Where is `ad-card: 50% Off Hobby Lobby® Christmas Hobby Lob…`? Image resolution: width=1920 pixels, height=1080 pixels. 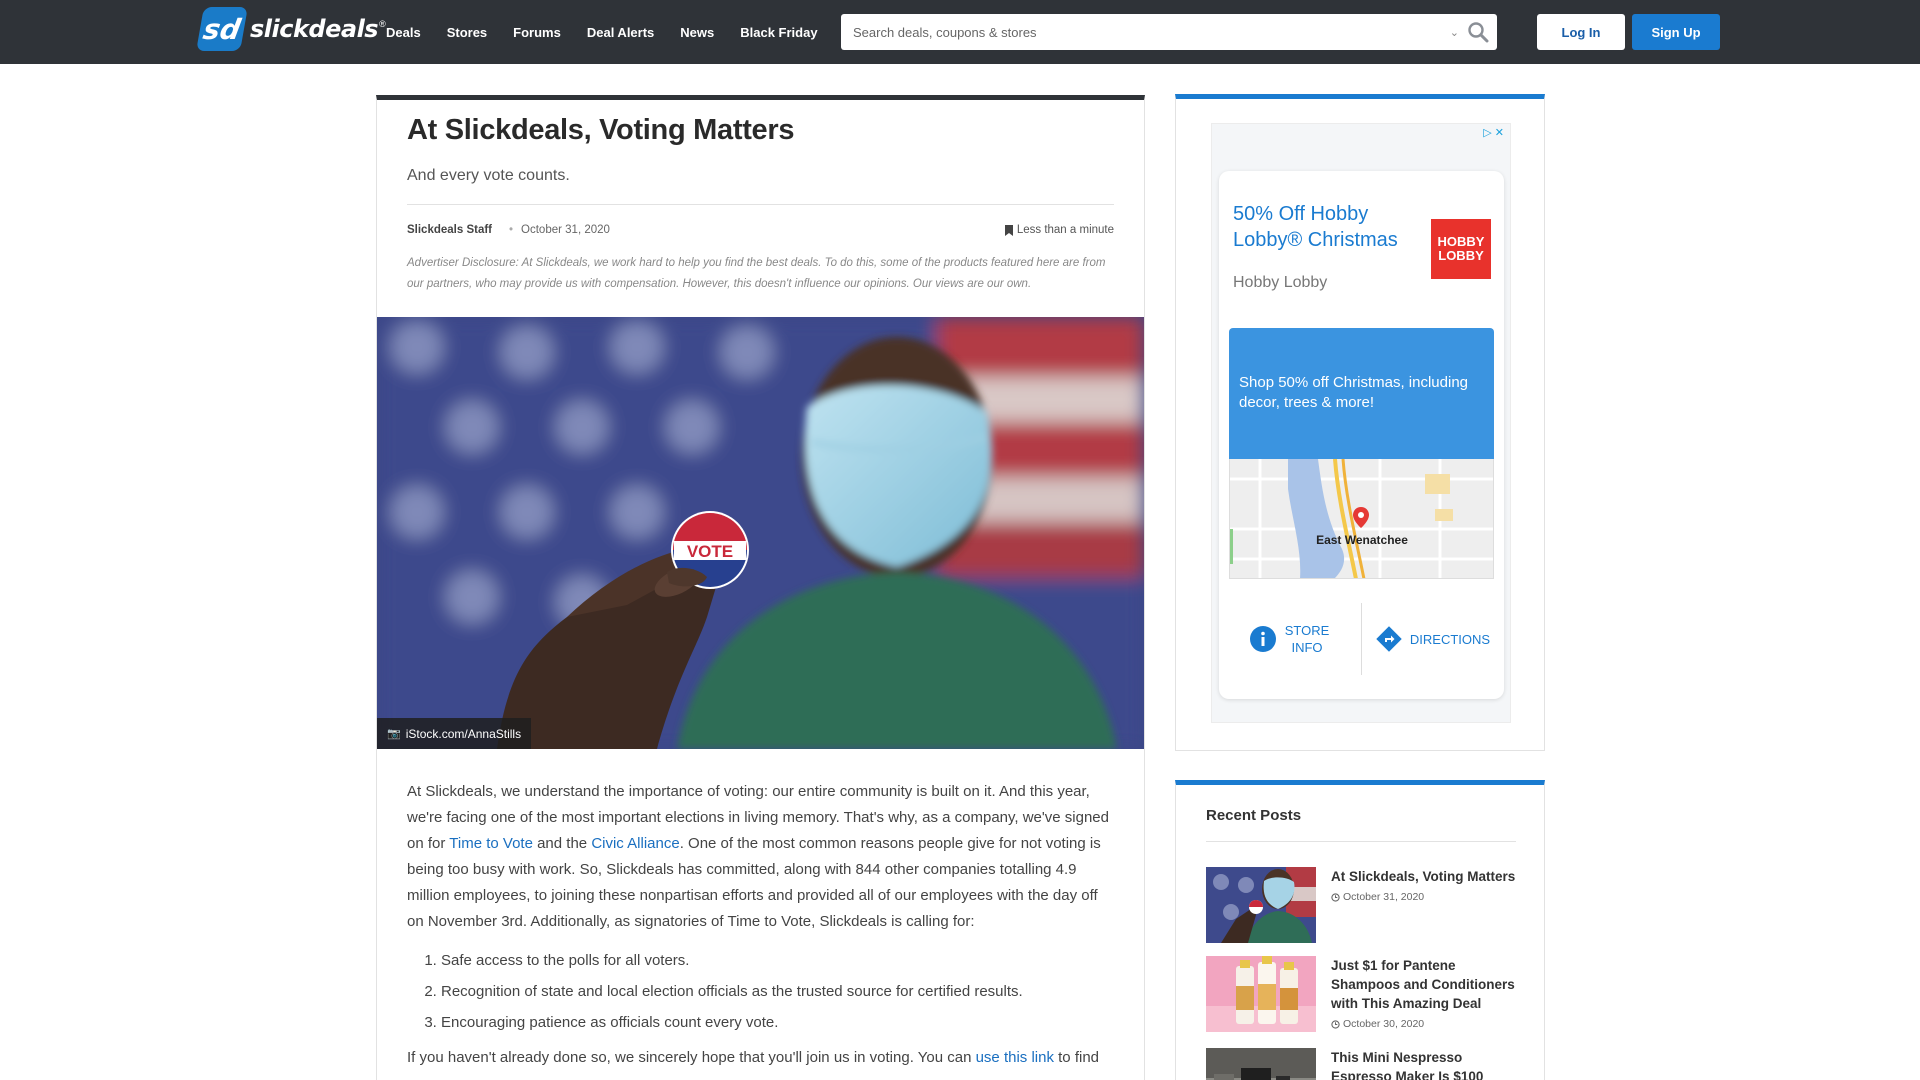
ad-card: 50% Off Hobby Lobby® Christmas Hobby Lob… is located at coordinates (1361, 435).